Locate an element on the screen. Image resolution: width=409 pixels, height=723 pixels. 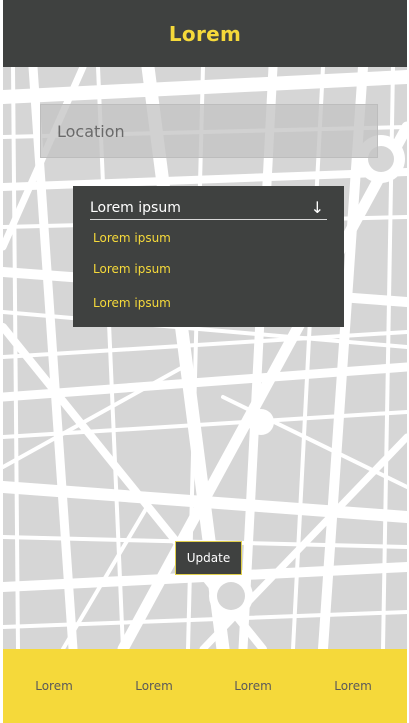
update-button: Update is located at coordinates (208, 558).